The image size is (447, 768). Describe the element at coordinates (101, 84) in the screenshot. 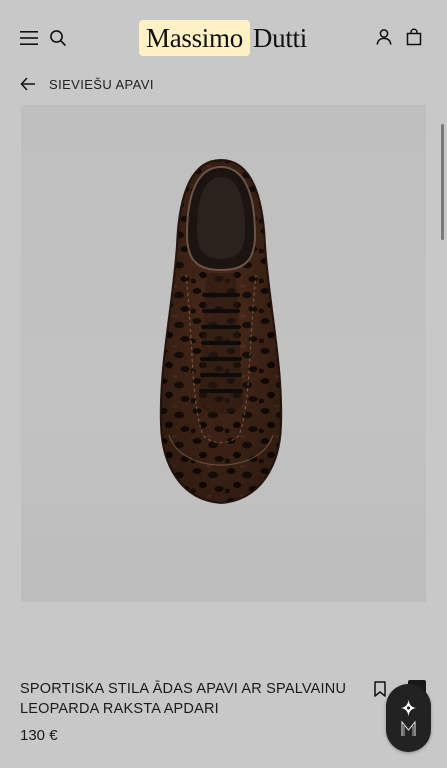

I see `breadcrumb-label: SIEVIEŠU APAVI` at that location.